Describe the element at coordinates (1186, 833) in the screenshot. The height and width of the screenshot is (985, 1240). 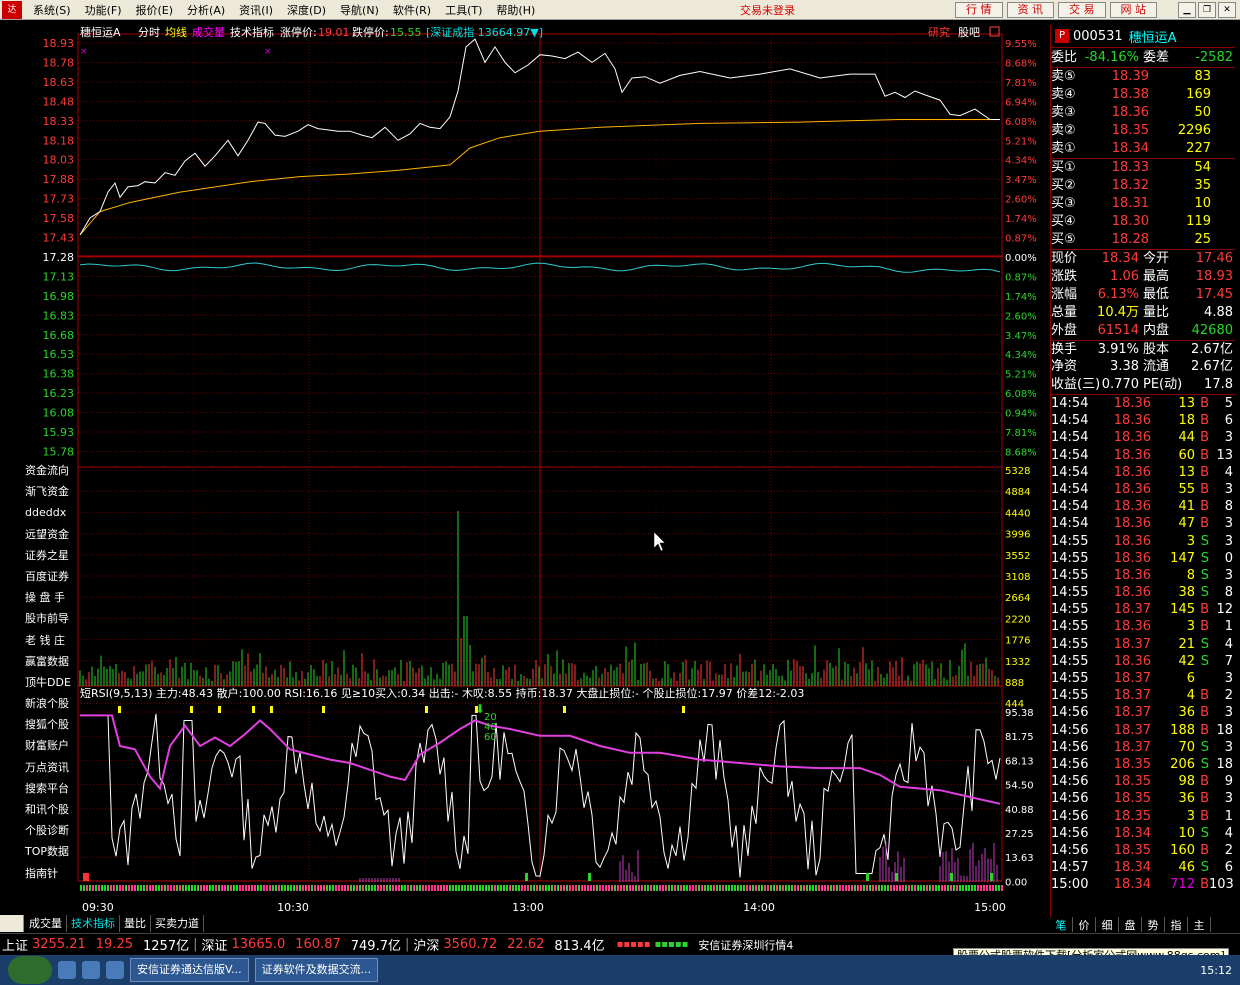
I see `tick-volume: 10` at that location.